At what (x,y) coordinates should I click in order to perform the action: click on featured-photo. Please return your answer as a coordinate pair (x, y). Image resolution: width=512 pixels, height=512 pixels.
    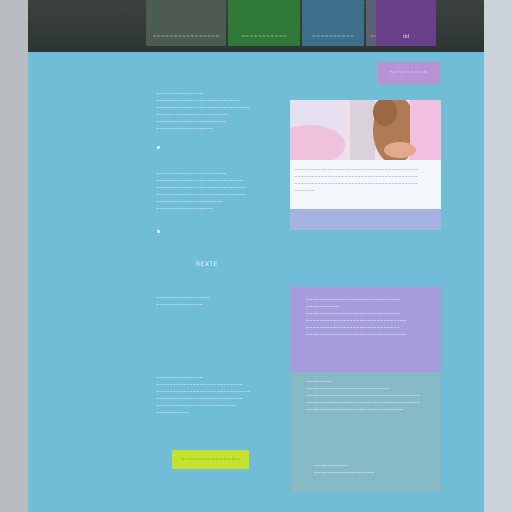
    Looking at the image, I should click on (365, 130).